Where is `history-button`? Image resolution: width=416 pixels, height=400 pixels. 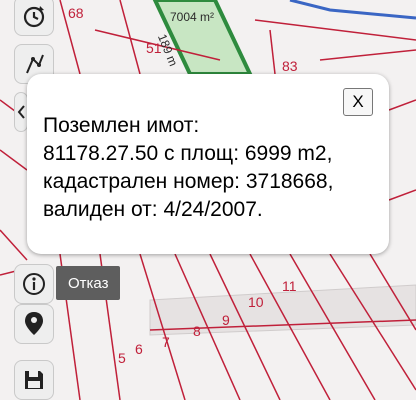
history-button is located at coordinates (34, 18).